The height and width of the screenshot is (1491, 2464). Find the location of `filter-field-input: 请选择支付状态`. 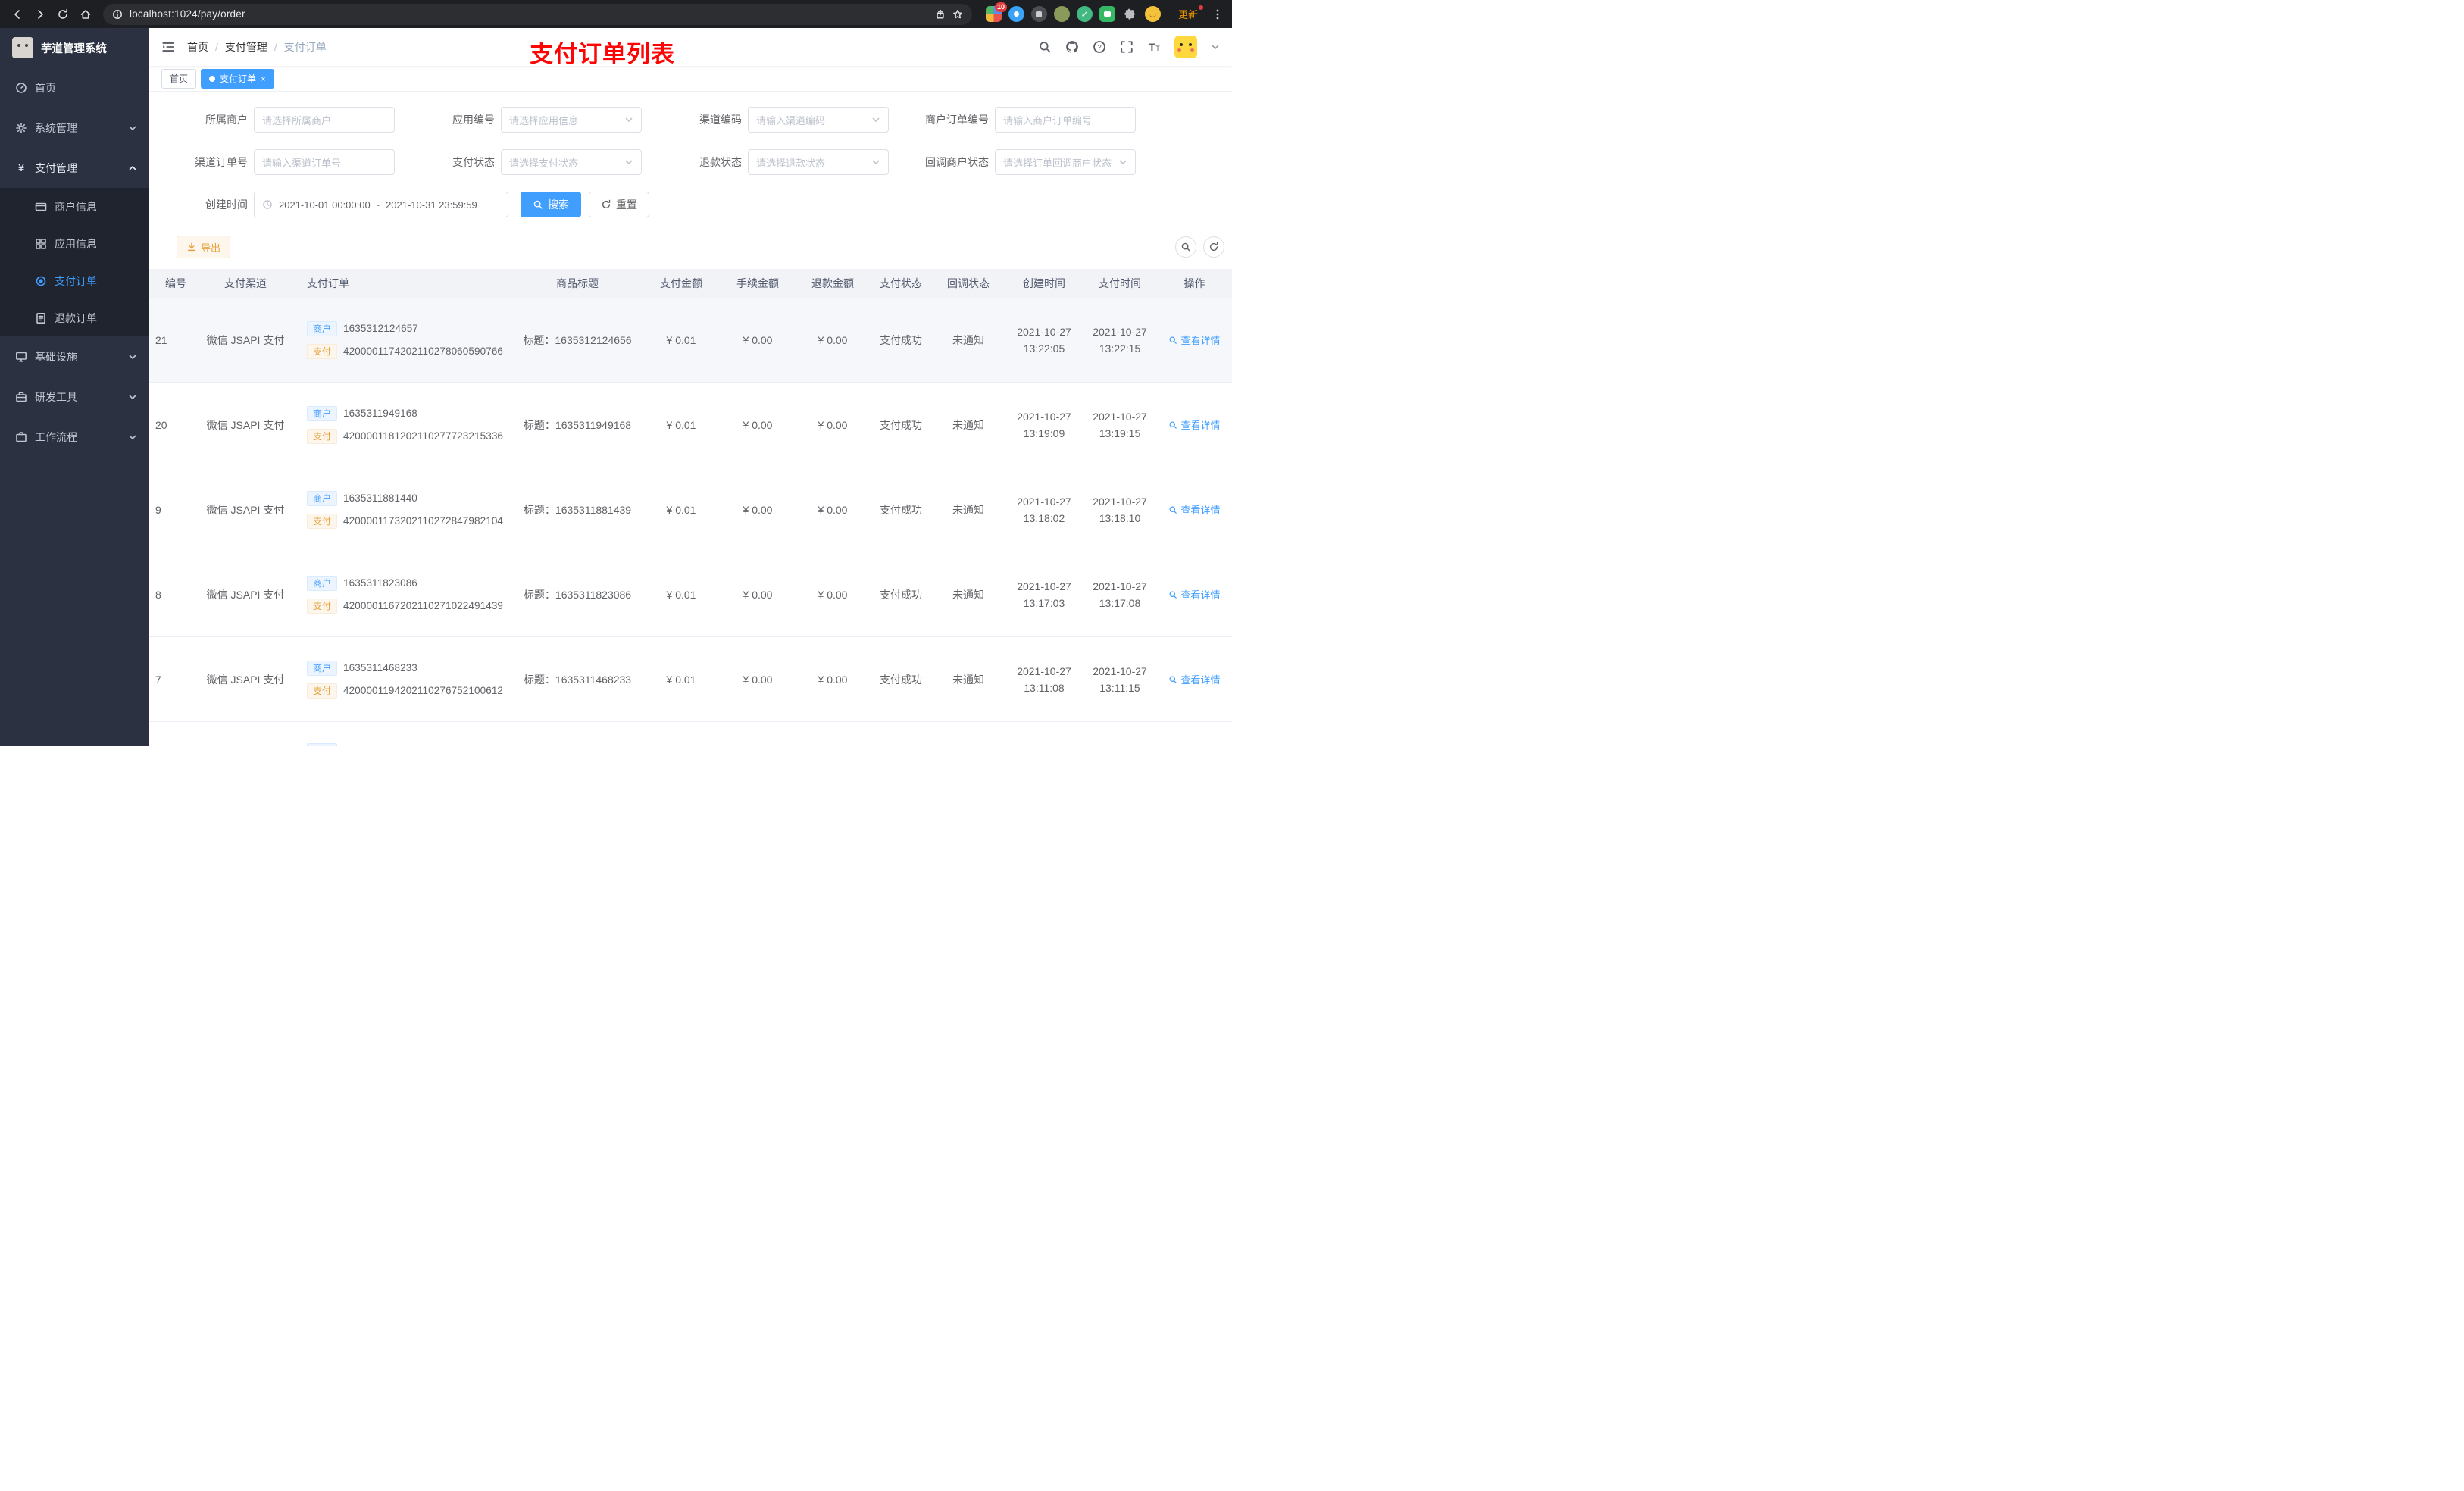

filter-field-input: 请选择支付状态 is located at coordinates (571, 162).